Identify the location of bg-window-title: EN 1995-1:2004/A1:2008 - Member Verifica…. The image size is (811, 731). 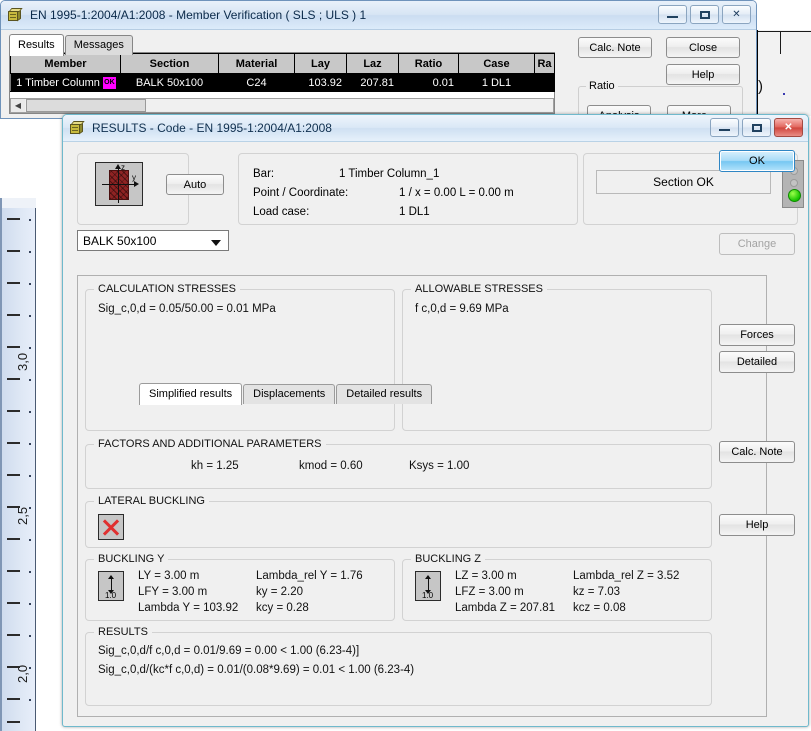
(198, 15).